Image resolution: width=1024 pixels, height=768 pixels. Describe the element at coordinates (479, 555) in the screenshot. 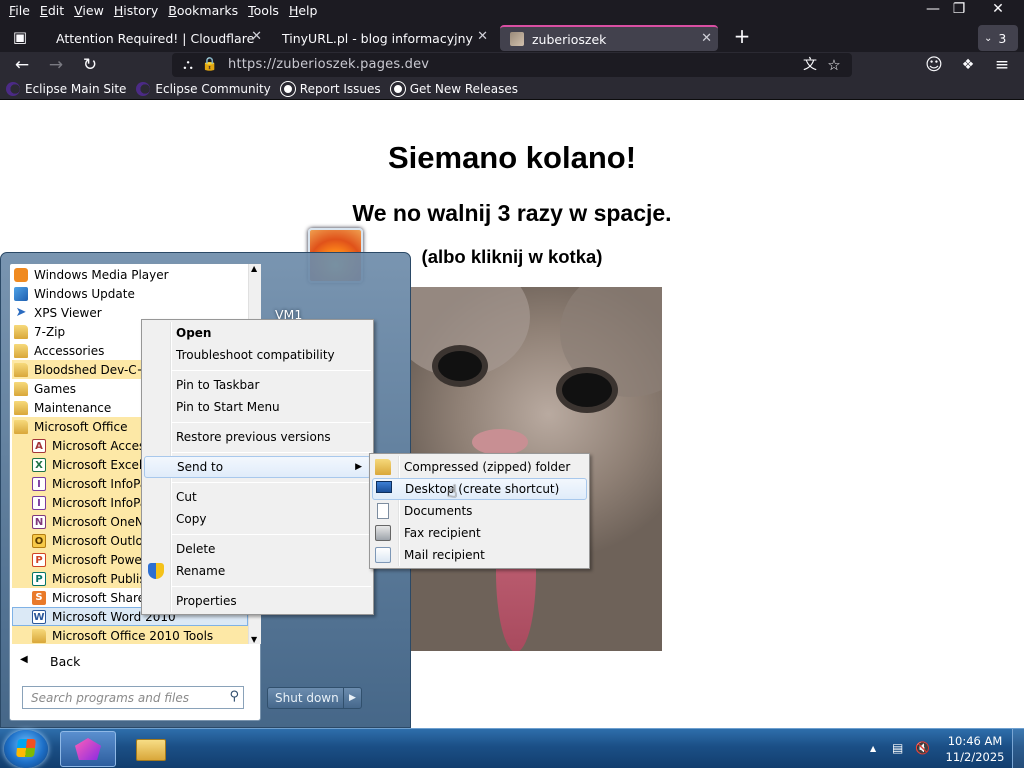

I see `sendto-mail: Mail recipient` at that location.